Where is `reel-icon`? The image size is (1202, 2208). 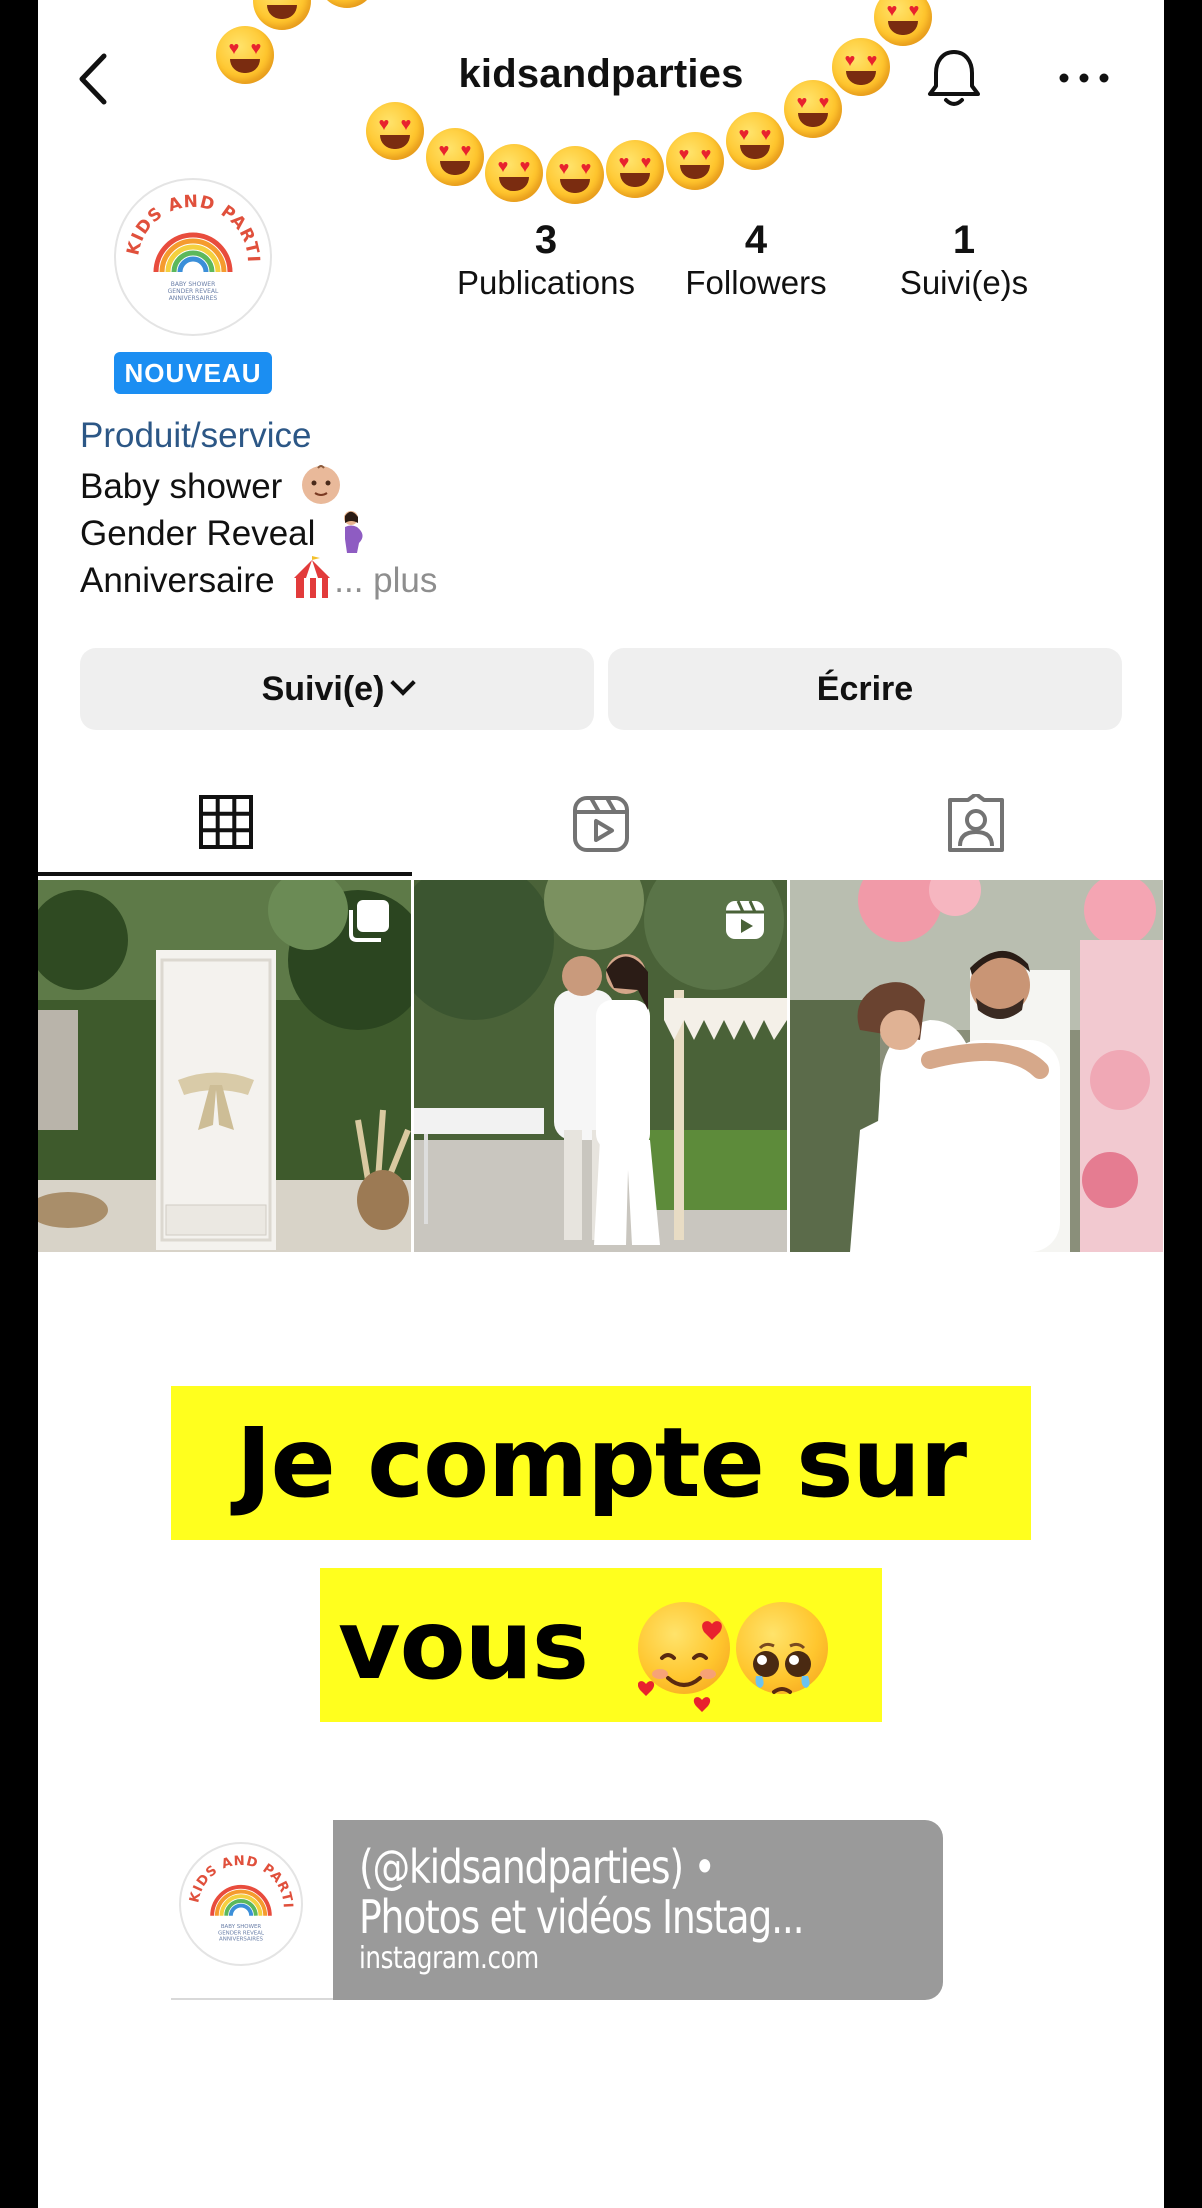 reel-icon is located at coordinates (745, 919).